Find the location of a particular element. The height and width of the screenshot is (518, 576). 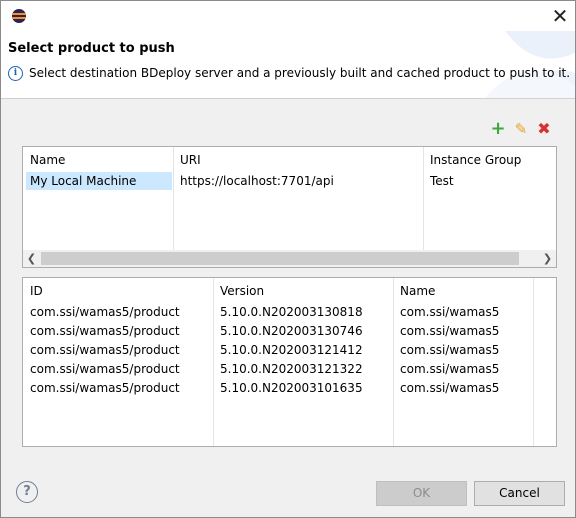

delete-server-icon: ✖ is located at coordinates (544, 129).